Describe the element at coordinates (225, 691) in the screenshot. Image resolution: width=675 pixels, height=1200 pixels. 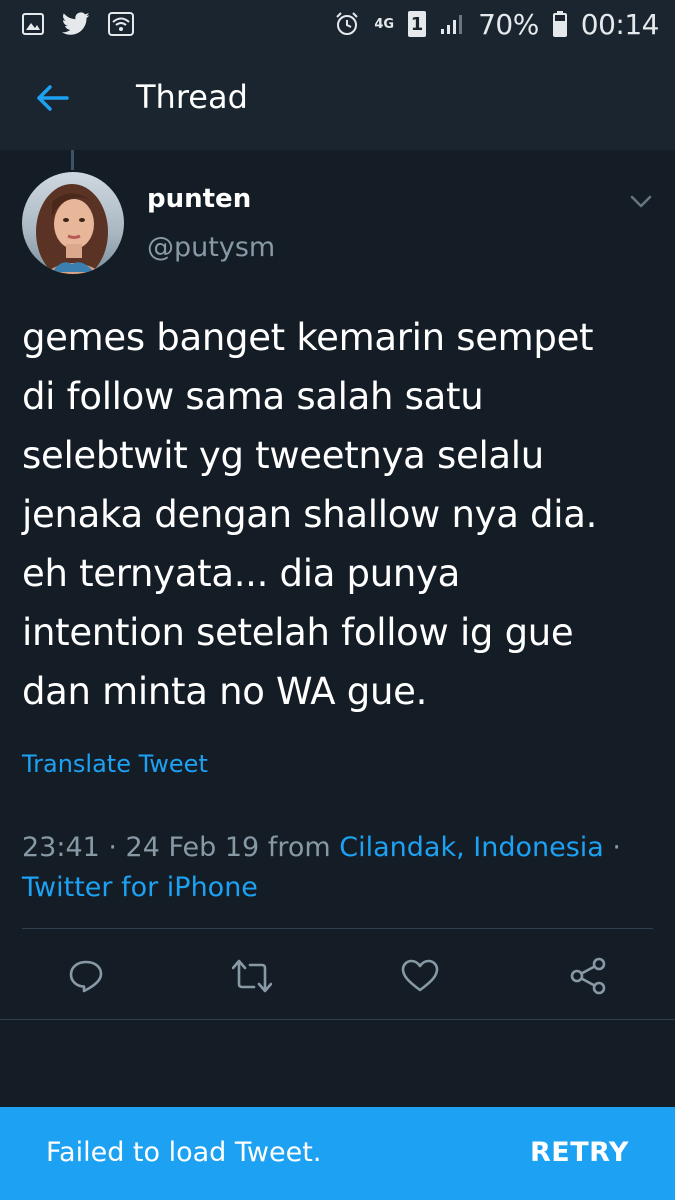
I see `tweet-line: dan minta no WA gue.` at that location.